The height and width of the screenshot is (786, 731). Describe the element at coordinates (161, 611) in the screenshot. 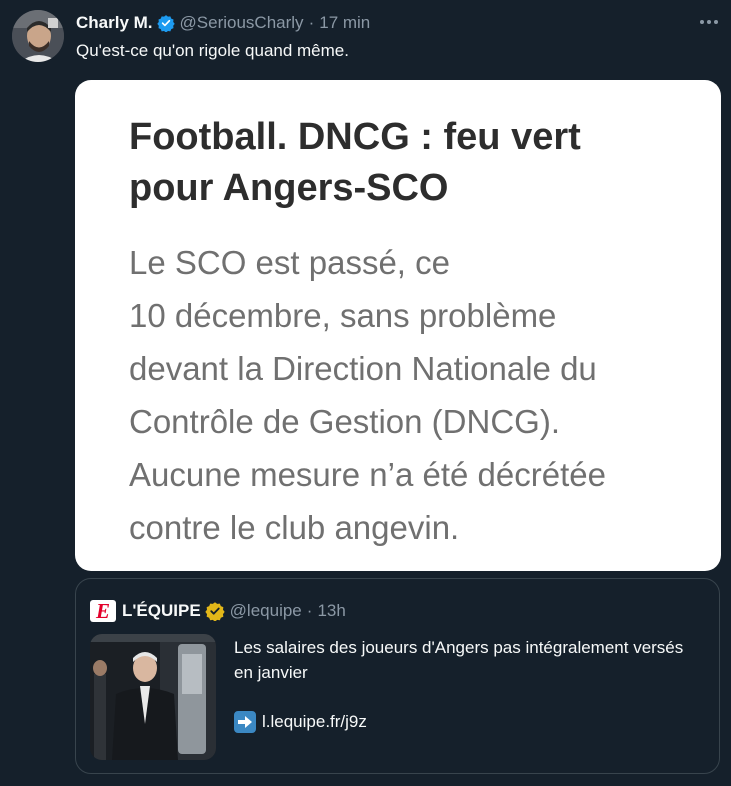

I see `quoted-author-name: L'ÉQUIPE` at that location.